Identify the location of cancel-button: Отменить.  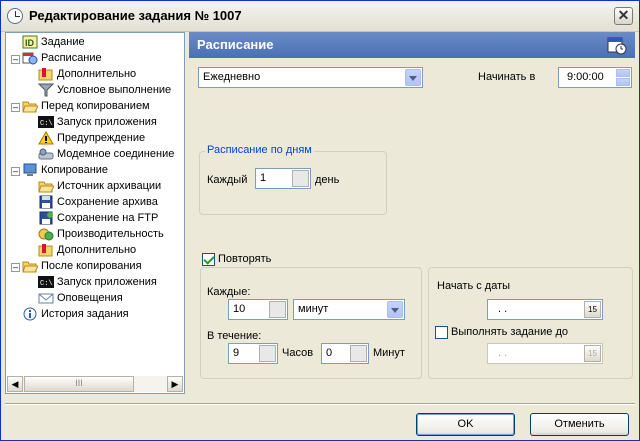
(579, 424).